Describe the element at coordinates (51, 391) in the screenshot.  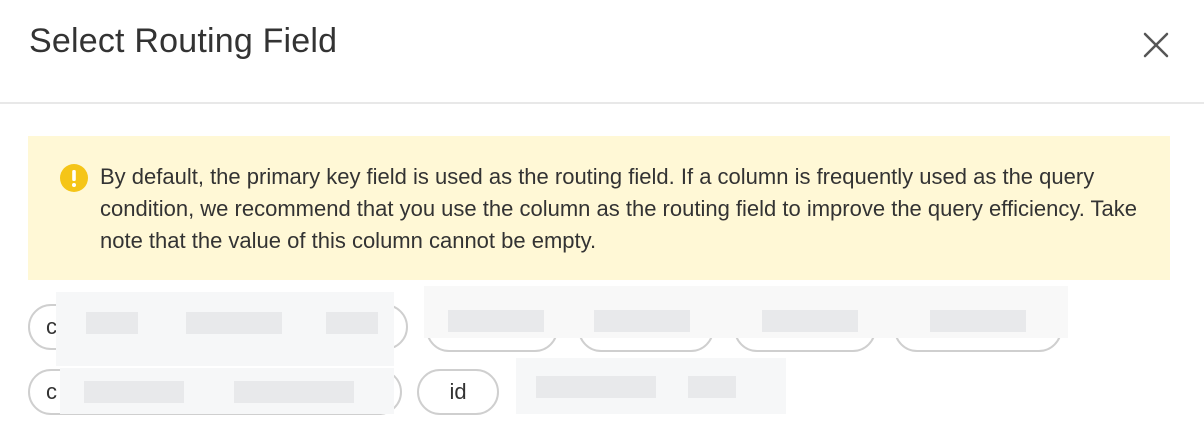
I see `field-chip-label: c` at that location.